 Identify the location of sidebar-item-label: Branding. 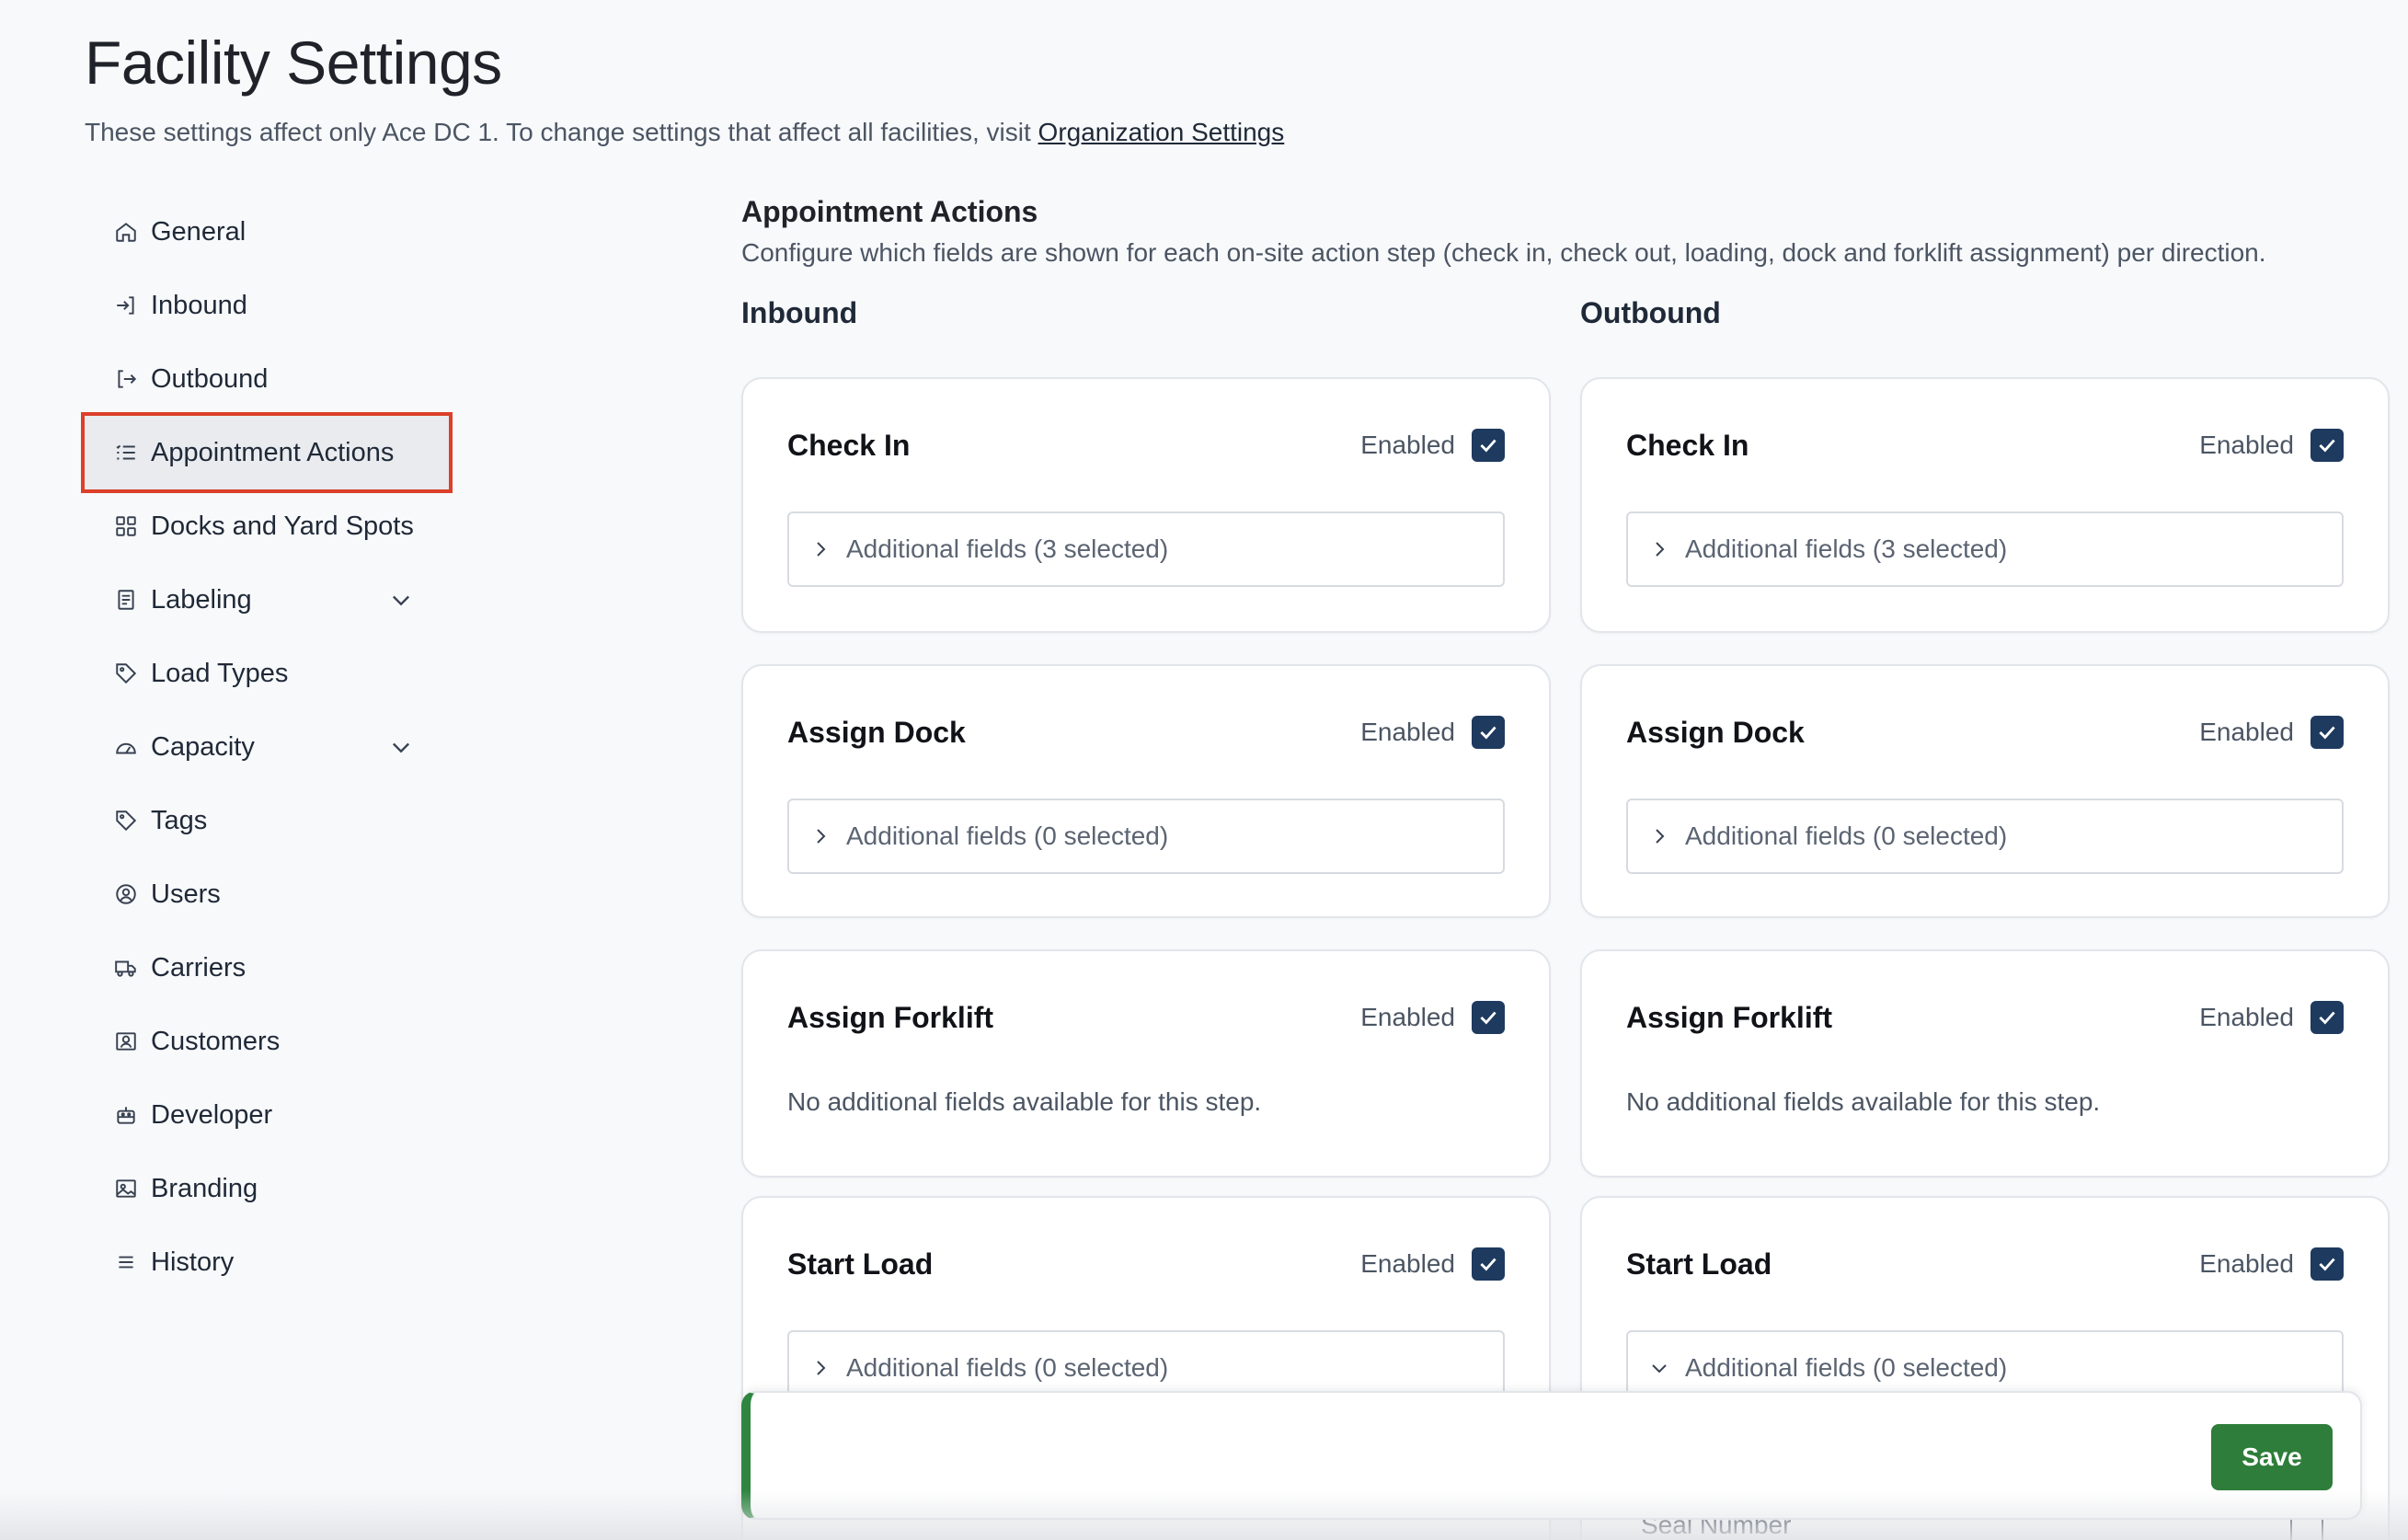
(204, 1188).